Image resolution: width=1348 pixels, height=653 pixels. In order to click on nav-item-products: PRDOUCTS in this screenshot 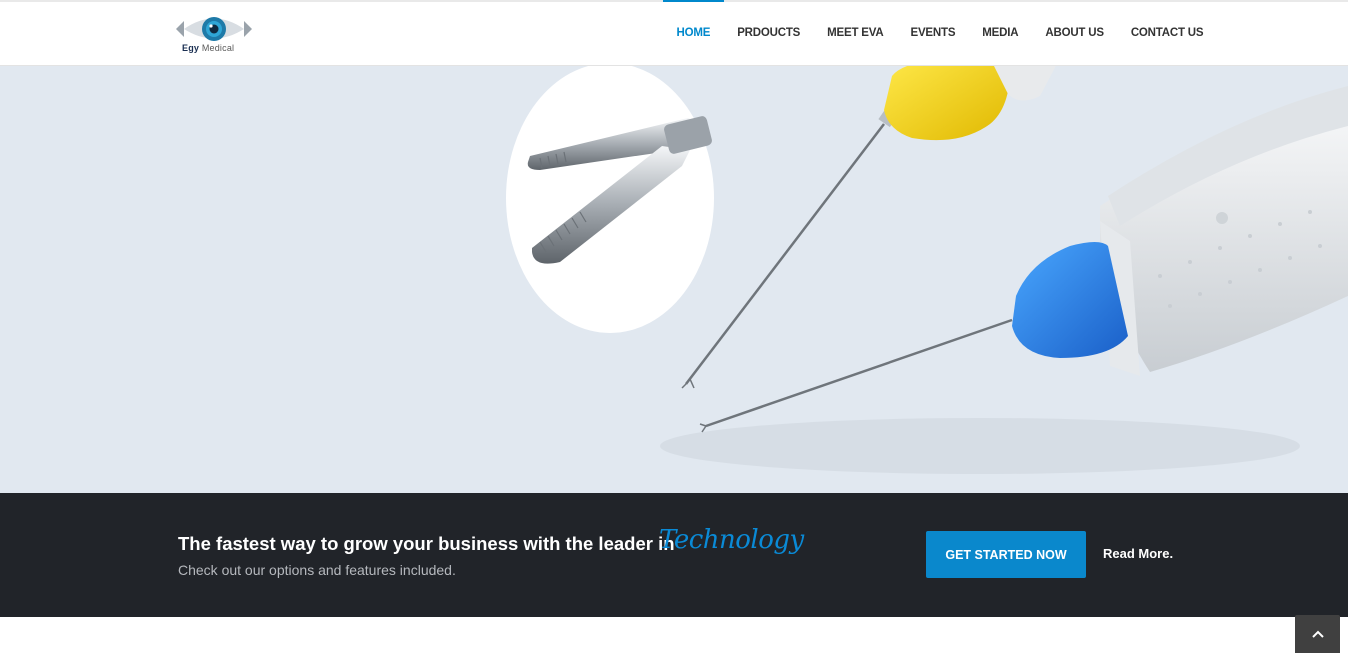, I will do `click(769, 32)`.